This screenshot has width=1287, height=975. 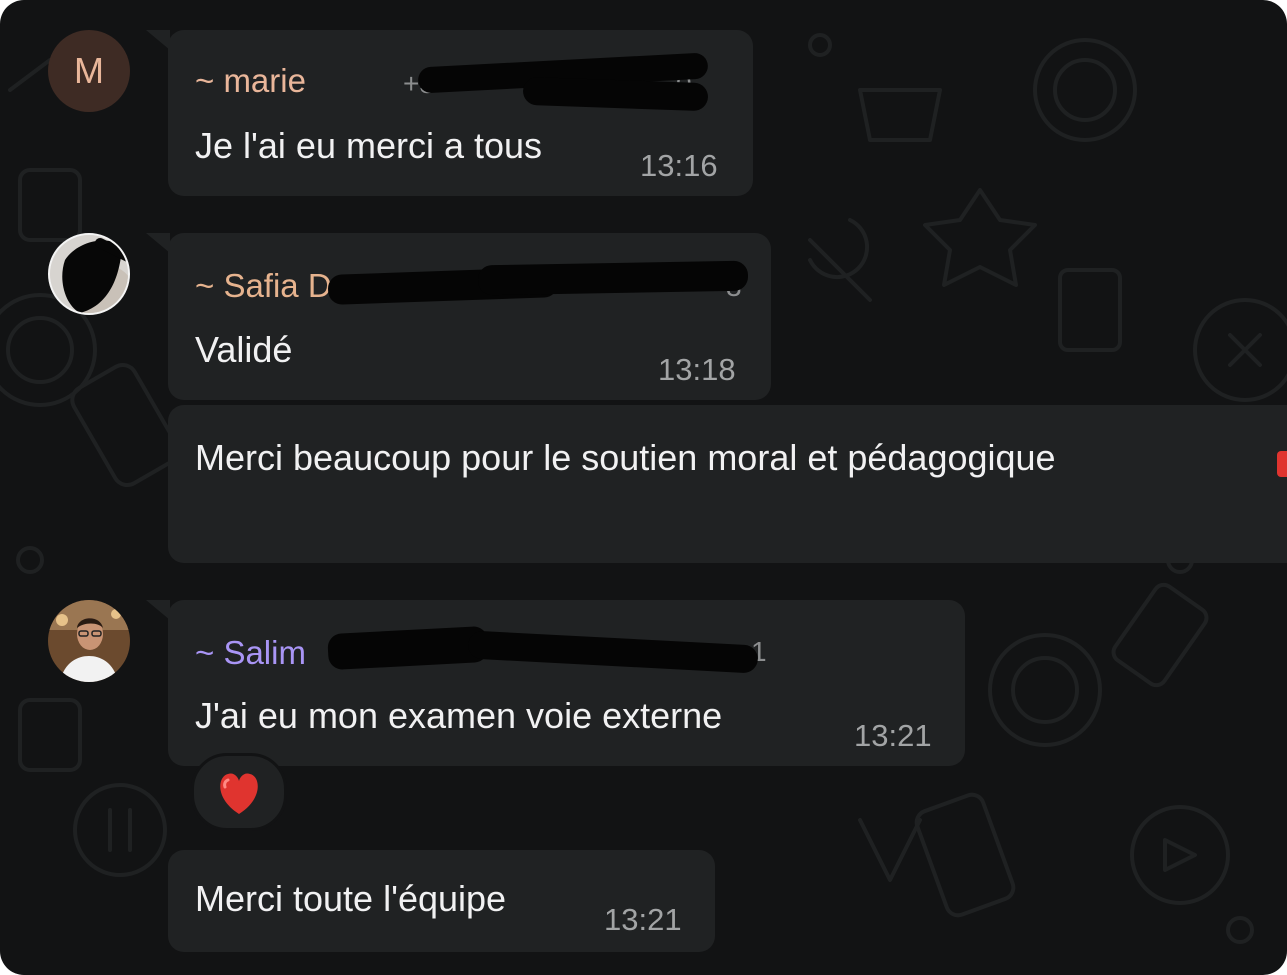 I want to click on message-bubble: ~ Safia D 3 Validé 13:18, so click(x=458, y=316).